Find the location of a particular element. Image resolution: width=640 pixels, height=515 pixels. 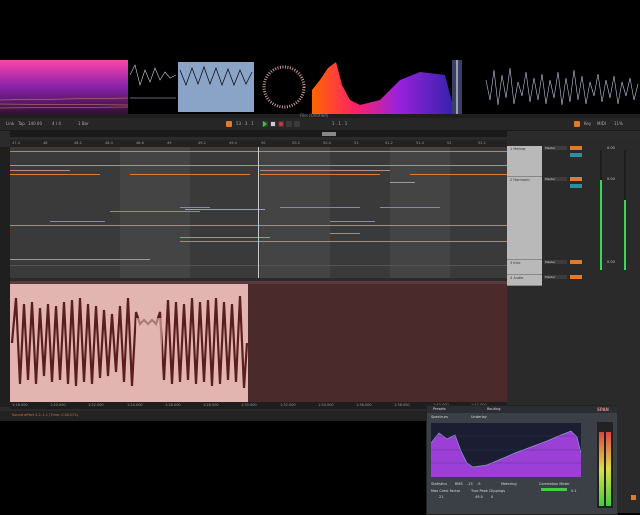

master-strip is located at coordinates (628, 459).